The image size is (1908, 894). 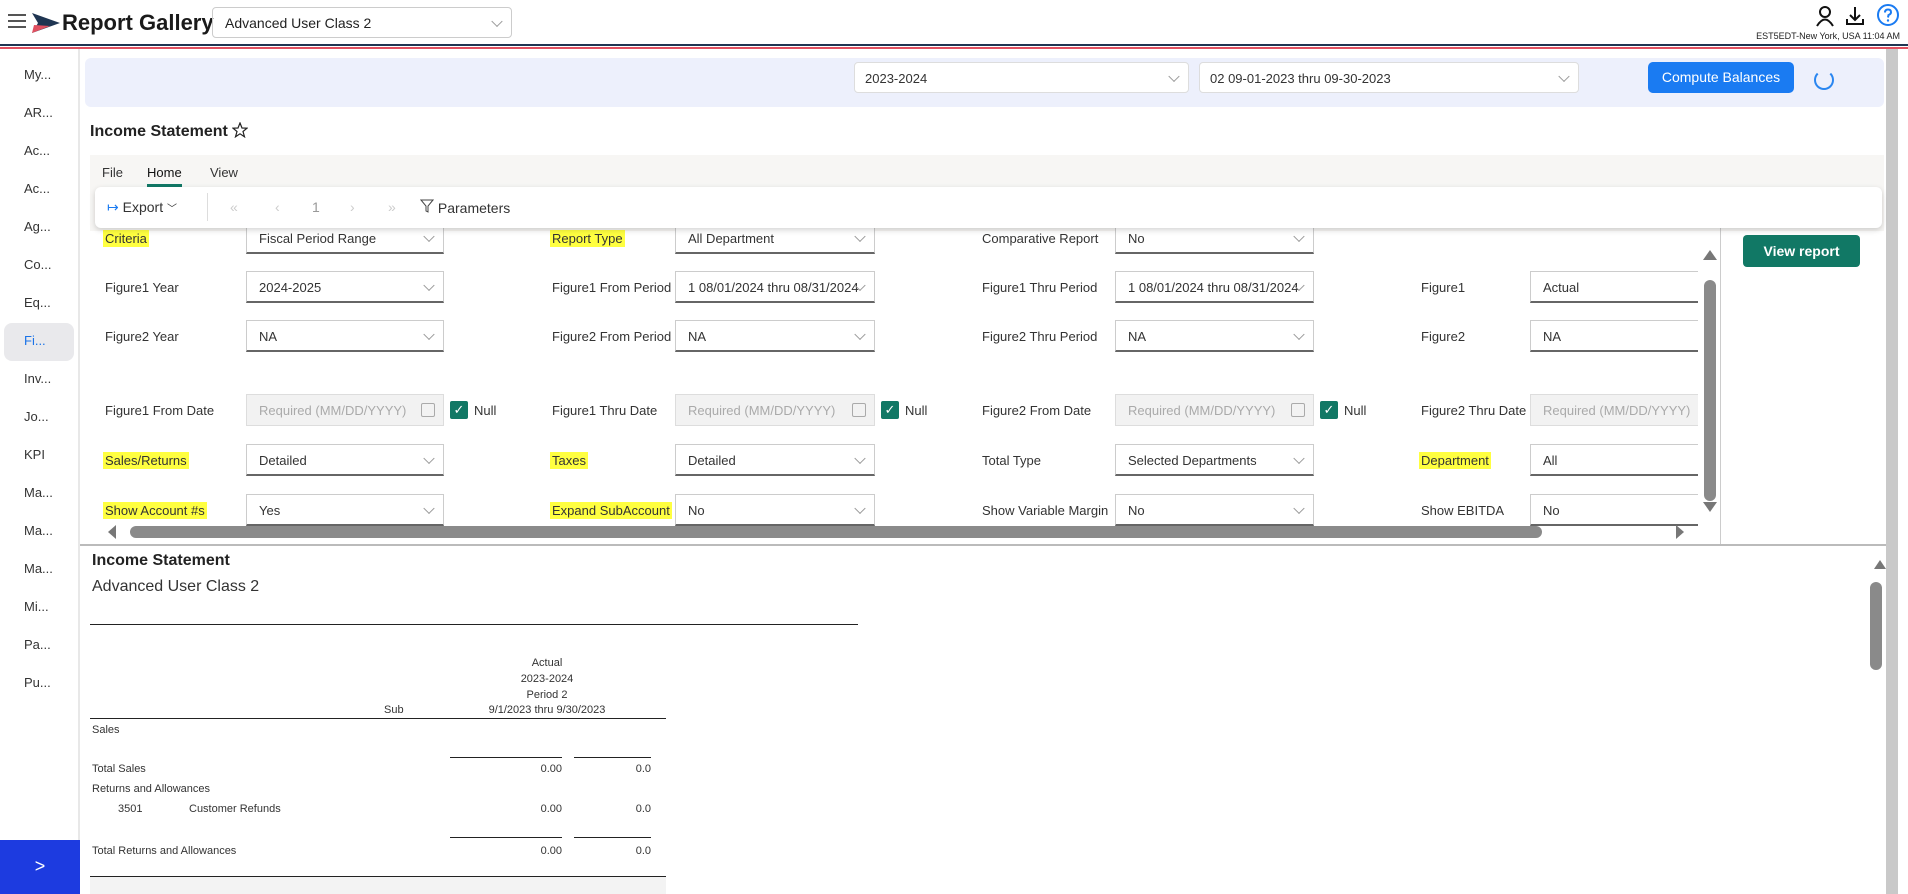 What do you see at coordinates (352, 207) in the screenshot?
I see `next-page-icon: ›` at bounding box center [352, 207].